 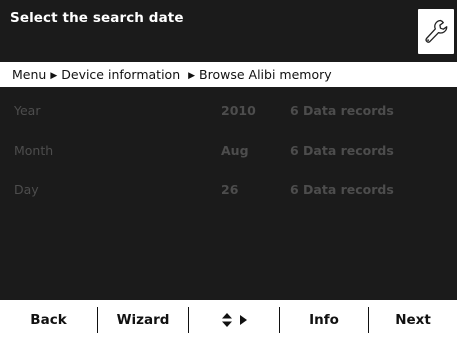 I want to click on up-down-arrow-icon, so click(x=226, y=320).